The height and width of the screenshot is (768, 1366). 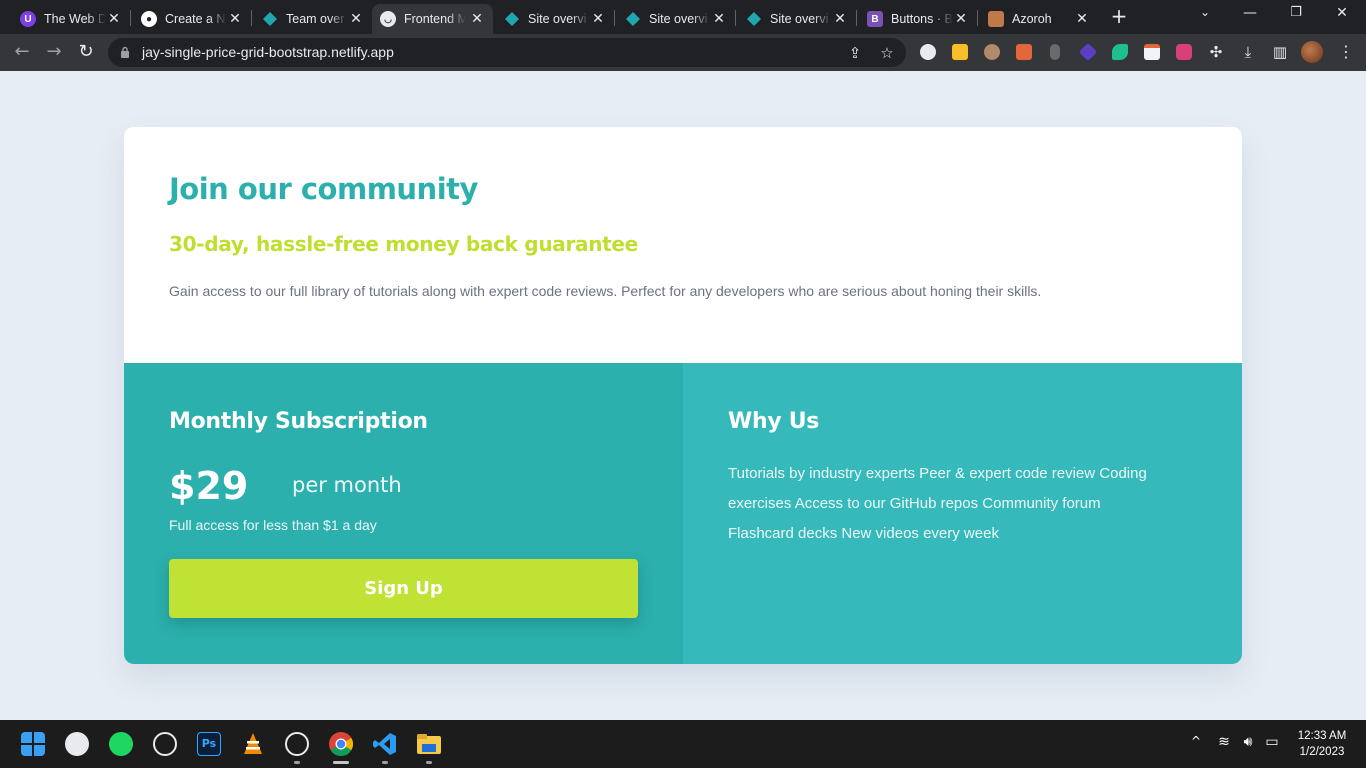 What do you see at coordinates (1119, 16) in the screenshot?
I see `new-tab-button: +` at bounding box center [1119, 16].